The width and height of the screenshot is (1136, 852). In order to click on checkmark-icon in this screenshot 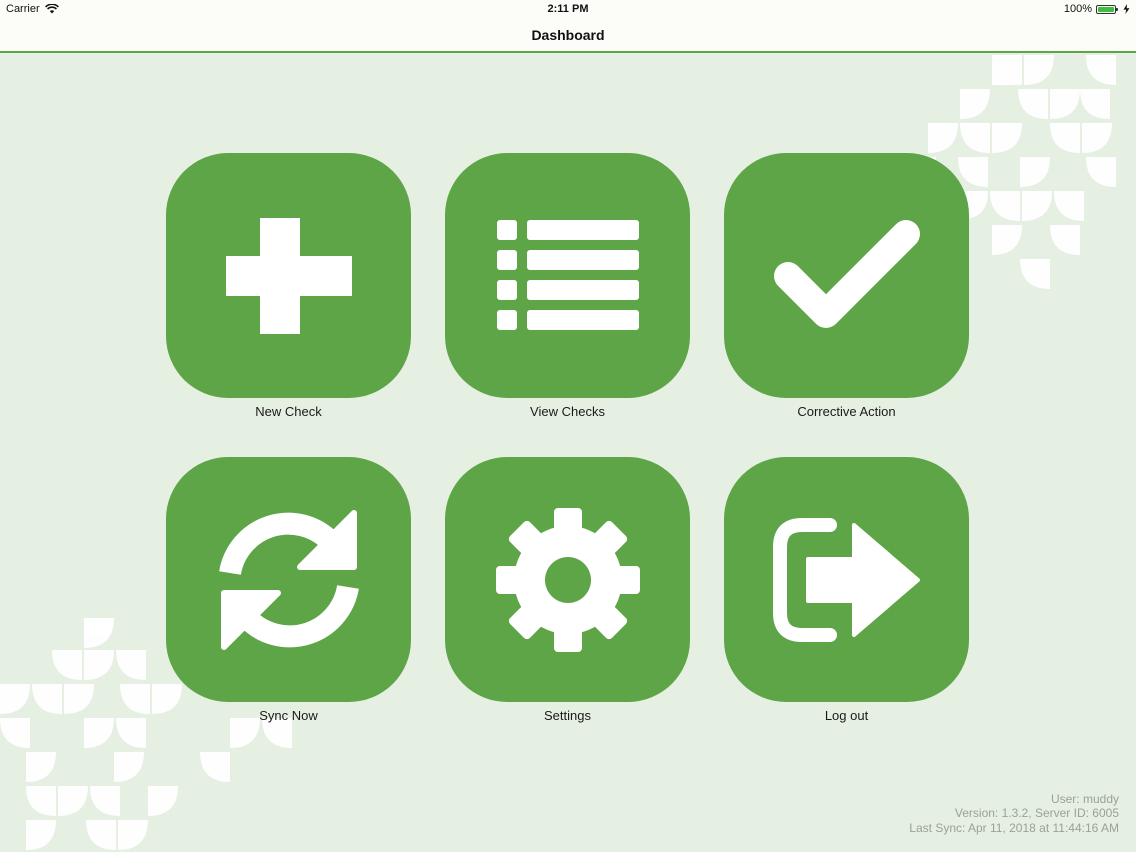, I will do `click(846, 273)`.